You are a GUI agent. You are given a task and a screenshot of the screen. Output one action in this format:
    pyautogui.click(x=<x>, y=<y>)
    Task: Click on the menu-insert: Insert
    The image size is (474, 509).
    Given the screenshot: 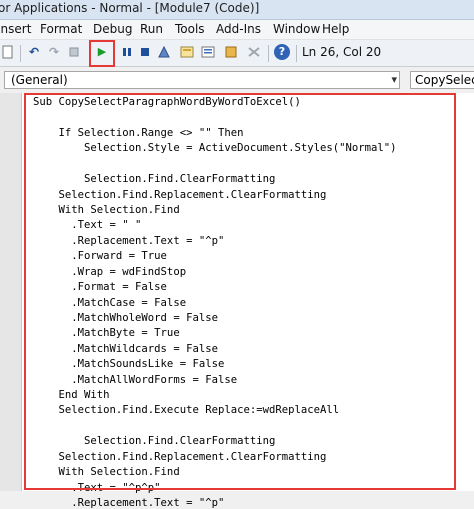 What is the action you would take?
    pyautogui.click(x=15, y=29)
    